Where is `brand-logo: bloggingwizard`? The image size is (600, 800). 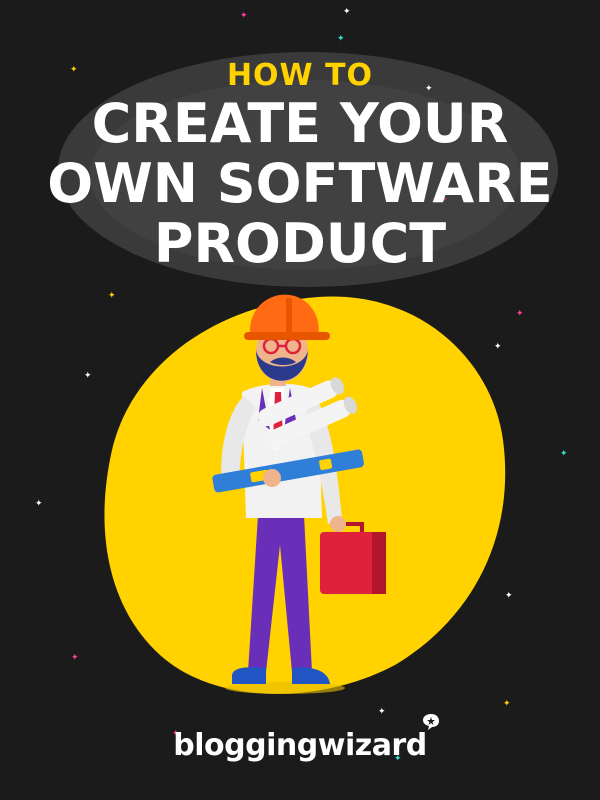 brand-logo: bloggingwizard is located at coordinates (300, 738).